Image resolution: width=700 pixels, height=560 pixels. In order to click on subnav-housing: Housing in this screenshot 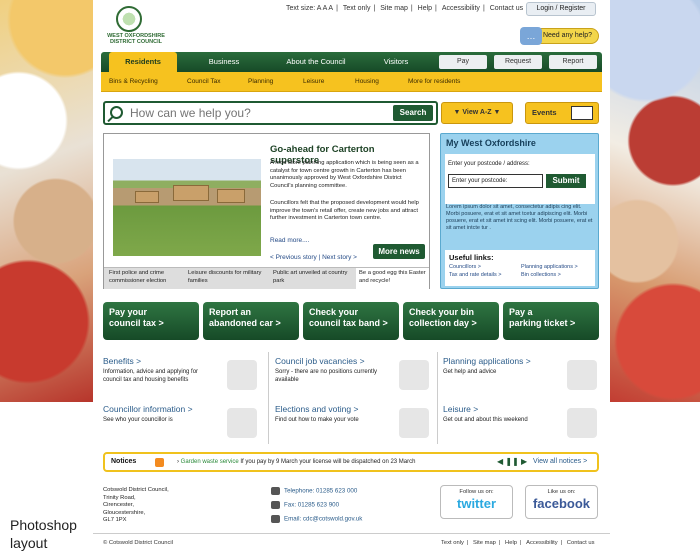, I will do `click(367, 82)`.